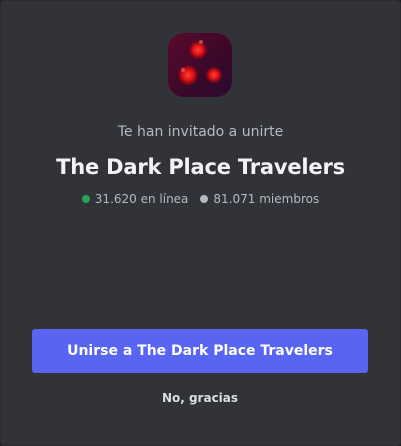  I want to click on members-stat: 81.071 miembros, so click(259, 199).